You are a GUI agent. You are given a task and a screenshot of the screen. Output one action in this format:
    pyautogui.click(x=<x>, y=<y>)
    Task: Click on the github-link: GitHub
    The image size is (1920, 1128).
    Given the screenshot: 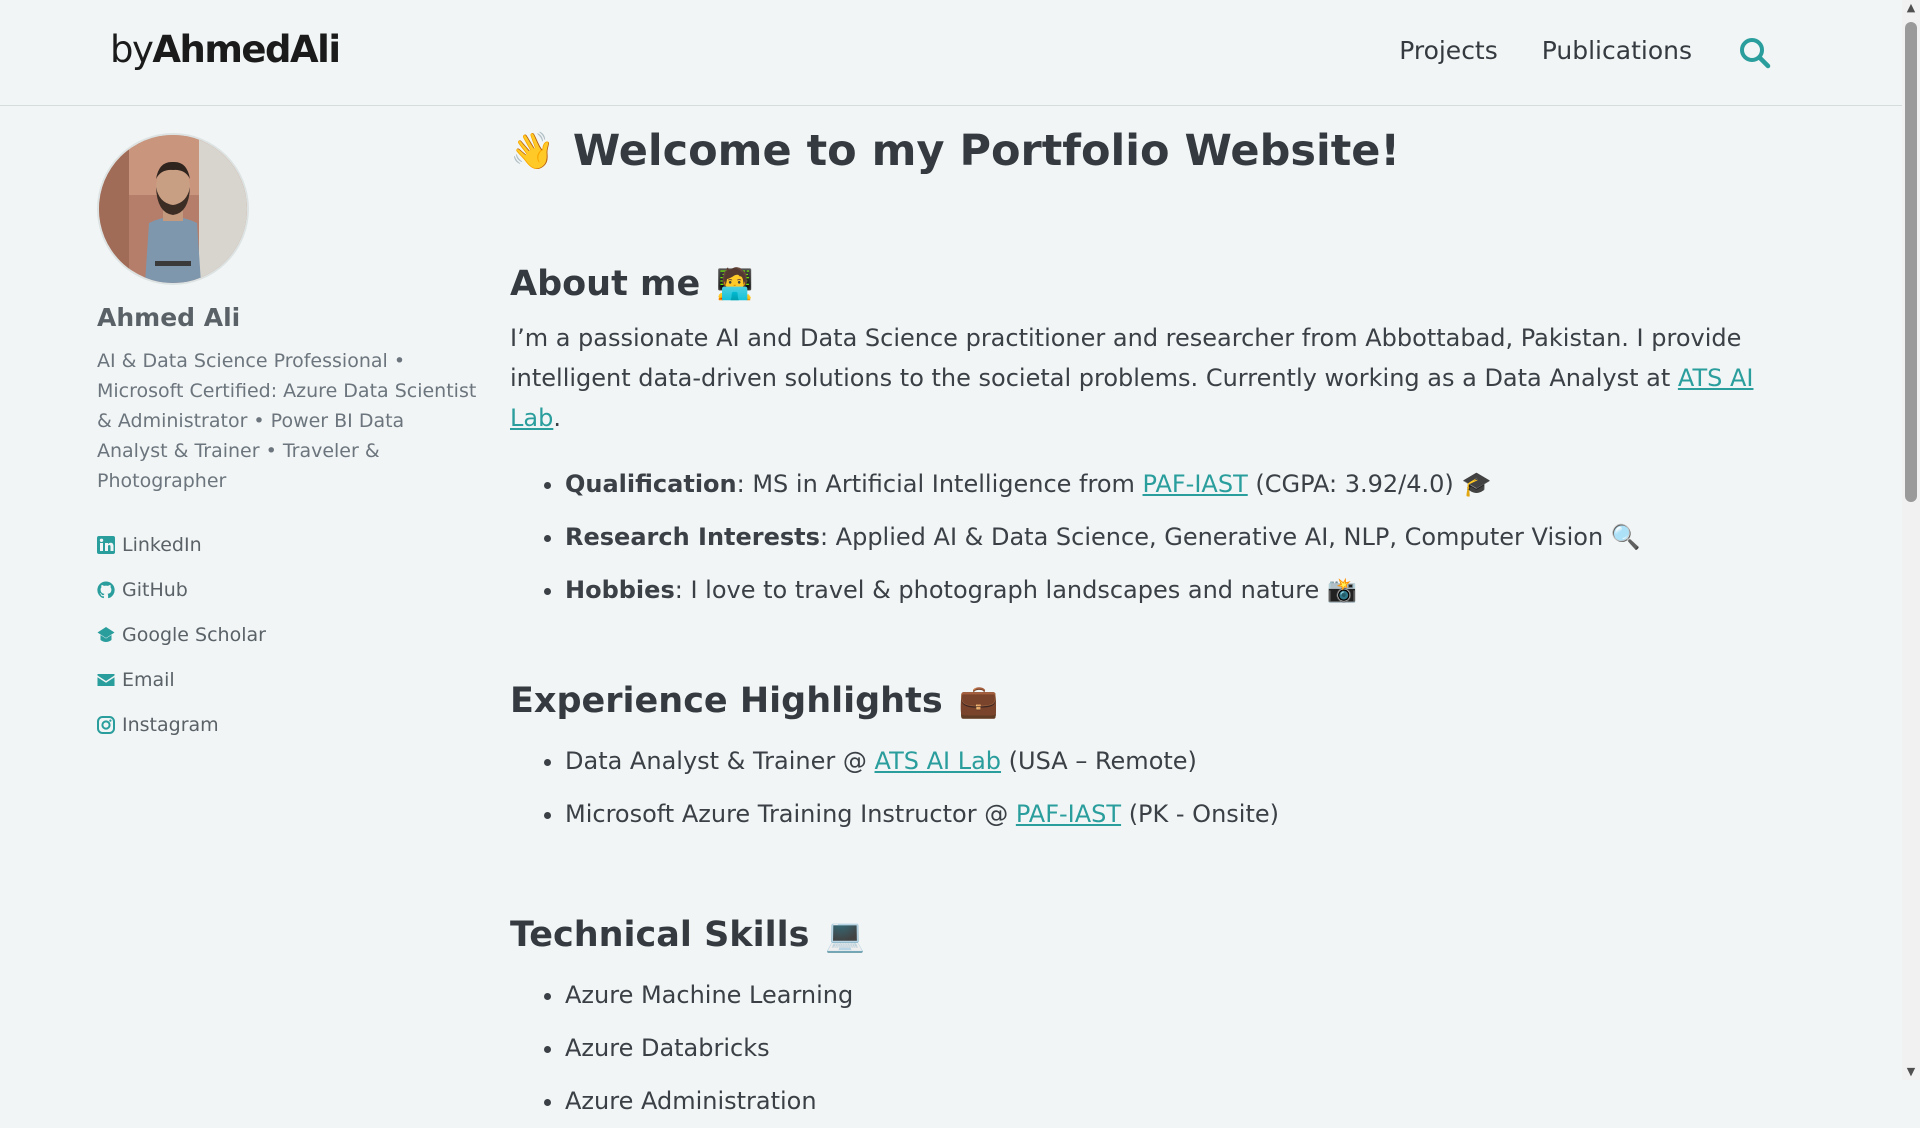 What is the action you would take?
    pyautogui.click(x=287, y=589)
    